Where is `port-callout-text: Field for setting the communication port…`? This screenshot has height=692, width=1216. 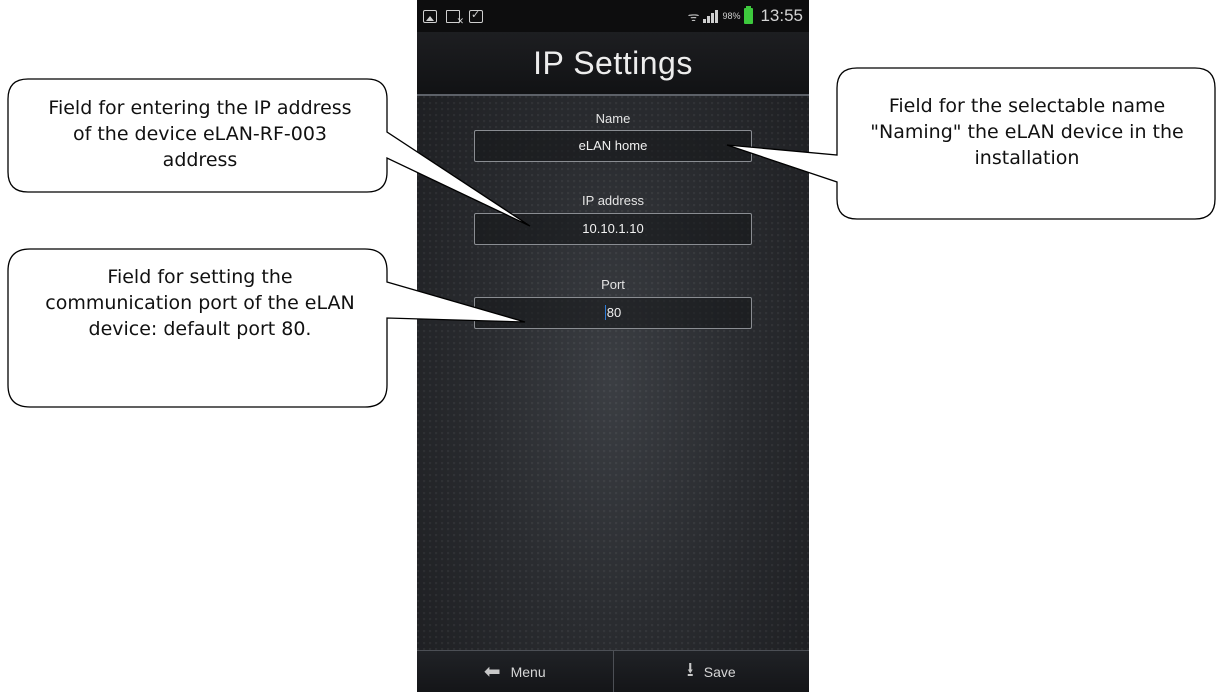 port-callout-text: Field for setting the communication port… is located at coordinates (200, 303).